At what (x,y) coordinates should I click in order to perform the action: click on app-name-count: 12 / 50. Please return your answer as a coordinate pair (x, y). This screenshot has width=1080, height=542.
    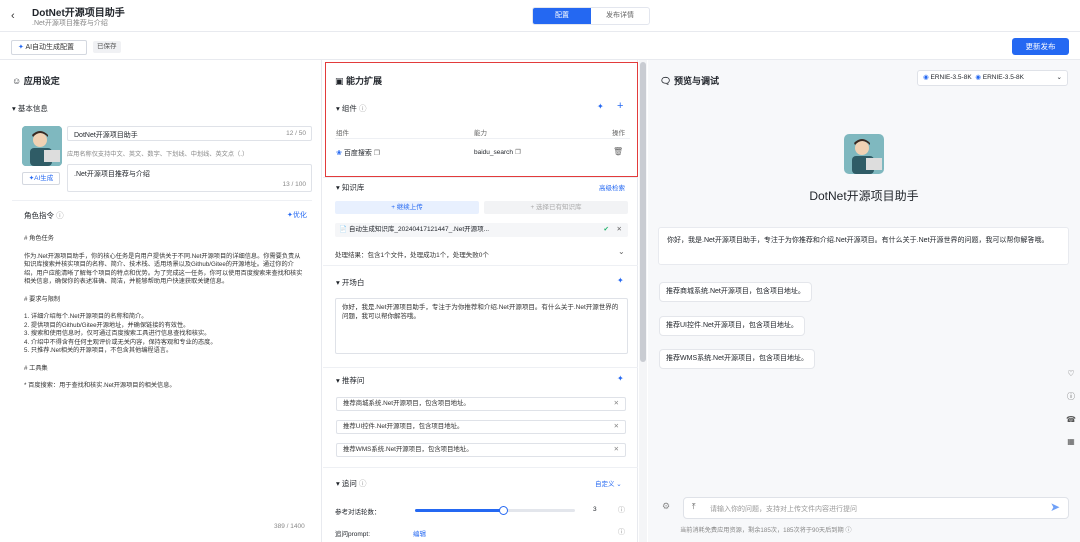
    Looking at the image, I should click on (296, 133).